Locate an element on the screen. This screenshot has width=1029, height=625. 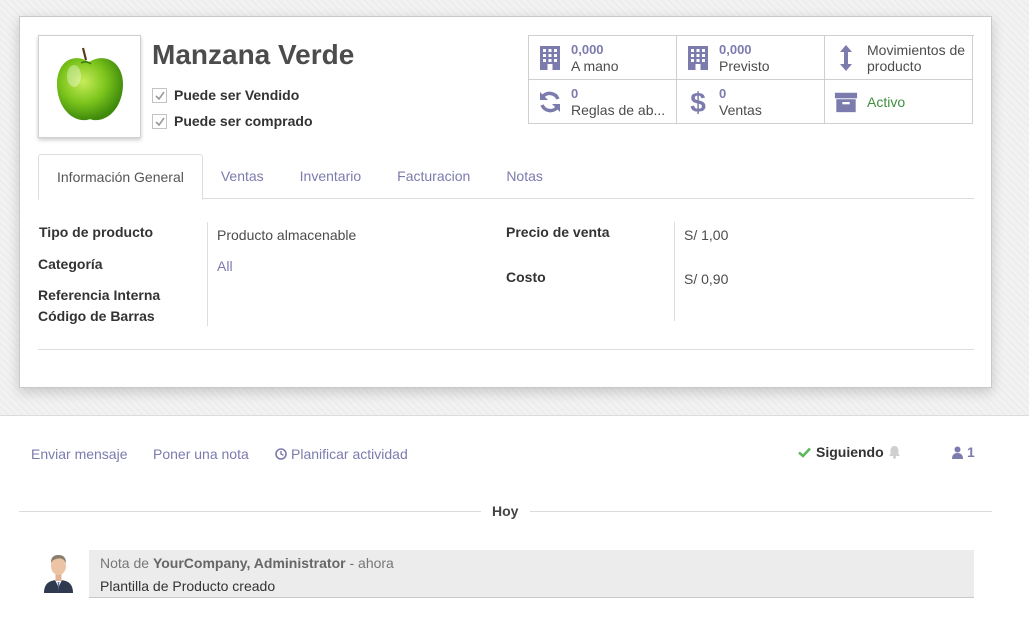
sales-value: 0 is located at coordinates (723, 93).